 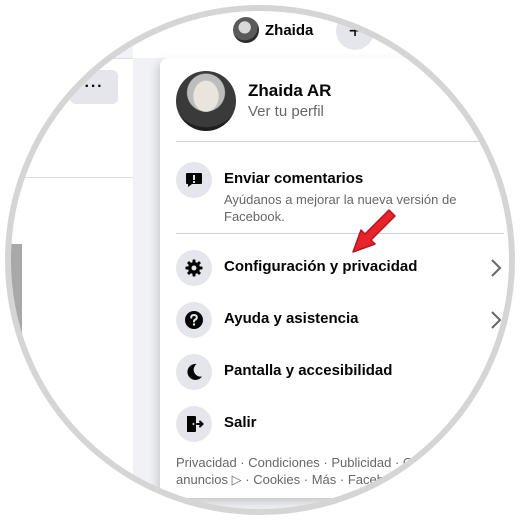 What do you see at coordinates (11, 324) in the screenshot?
I see `left-image-strip` at bounding box center [11, 324].